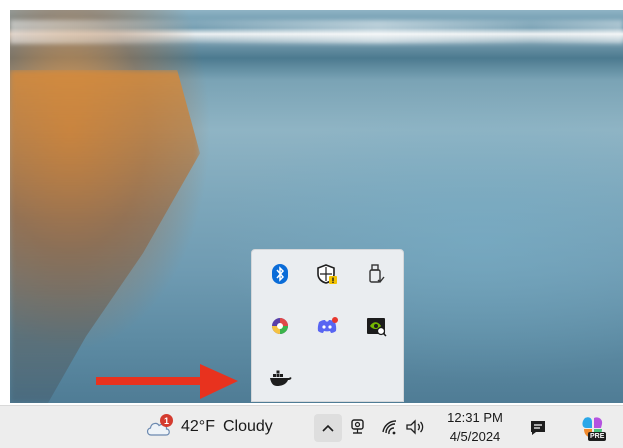 Image resolution: width=623 pixels, height=448 pixels. Describe the element at coordinates (327, 274) in the screenshot. I see `windows-security-icon` at that location.